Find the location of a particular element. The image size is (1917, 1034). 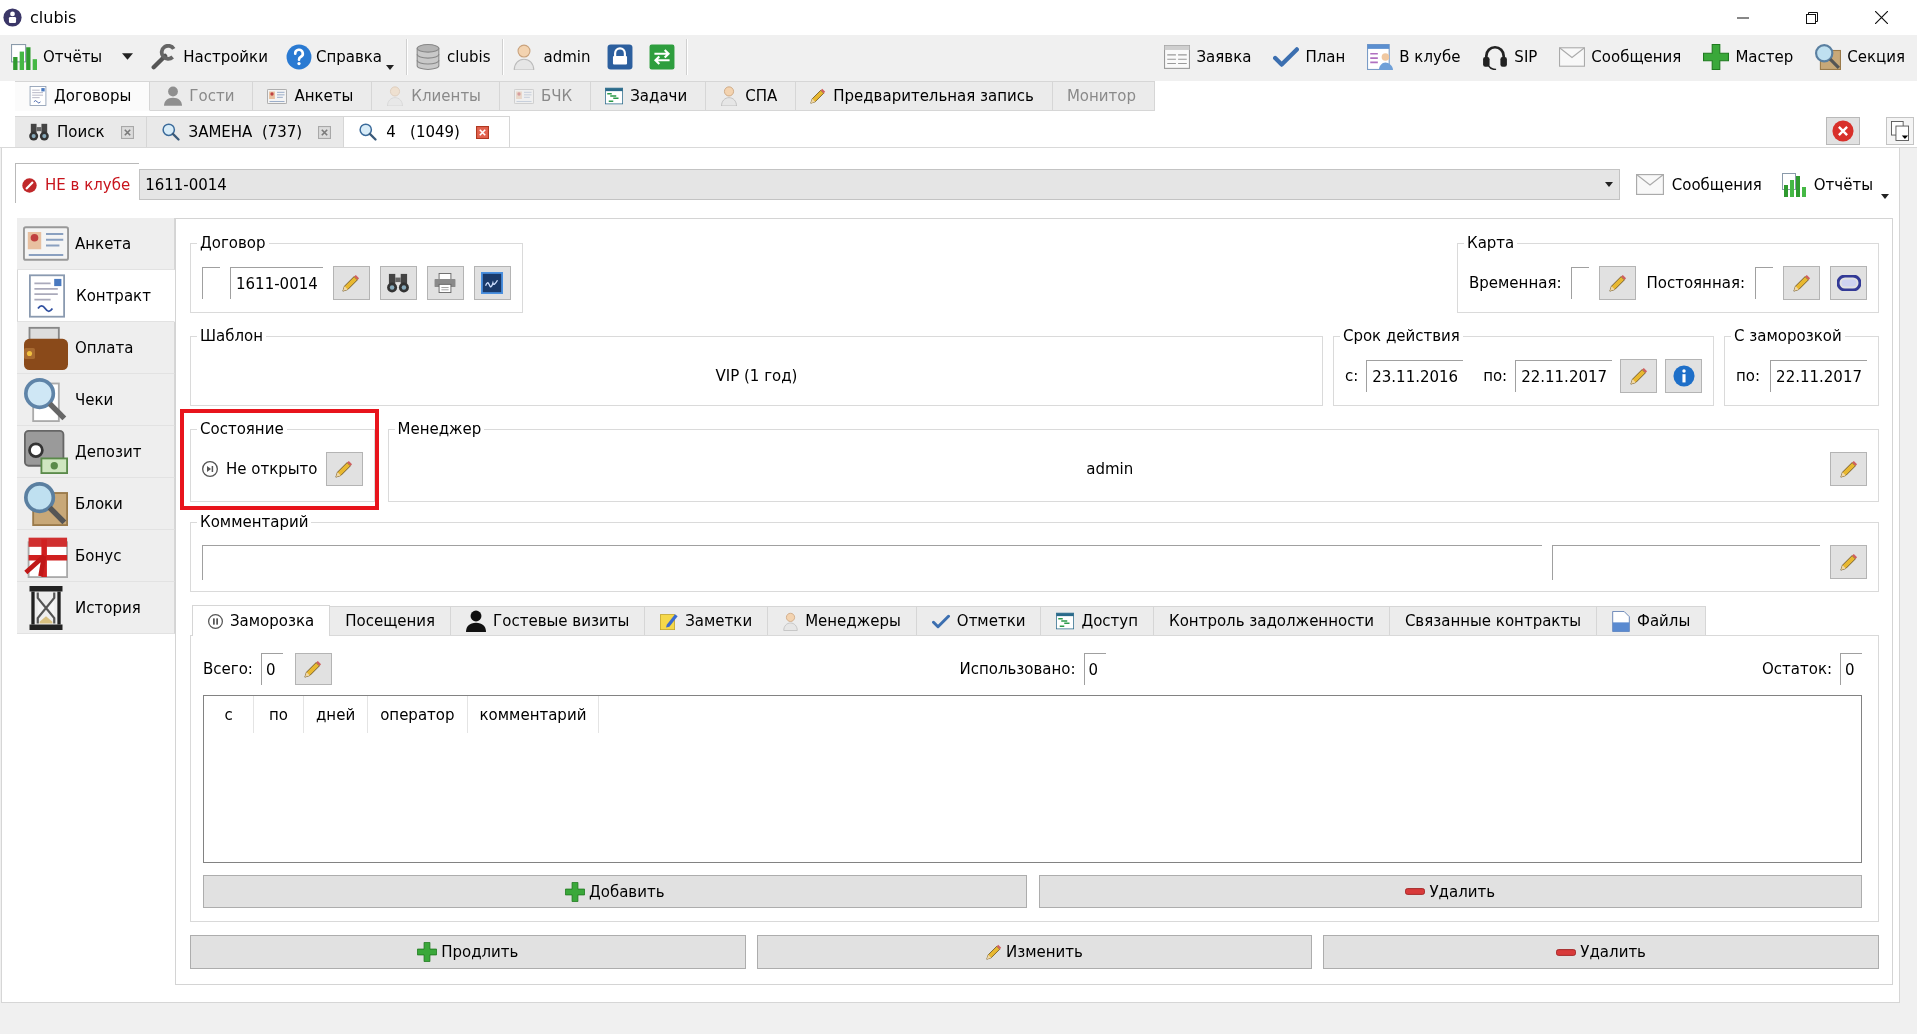

group-title: Шаблон is located at coordinates (232, 336).